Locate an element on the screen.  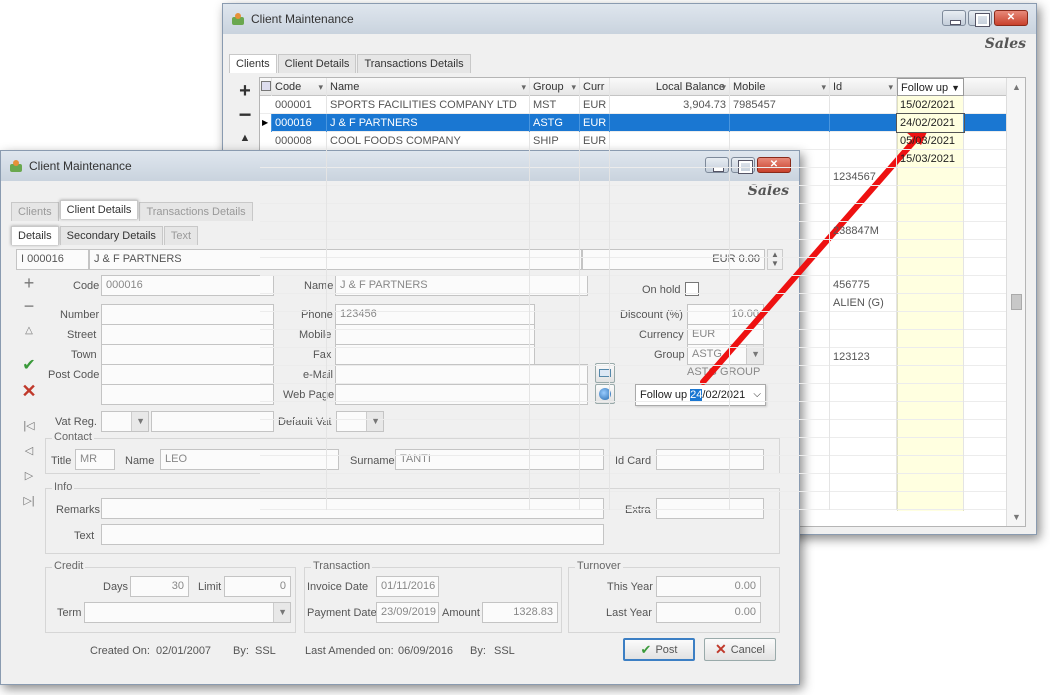
cell-id: ALIEN (G) is located at coordinates (863, 303).